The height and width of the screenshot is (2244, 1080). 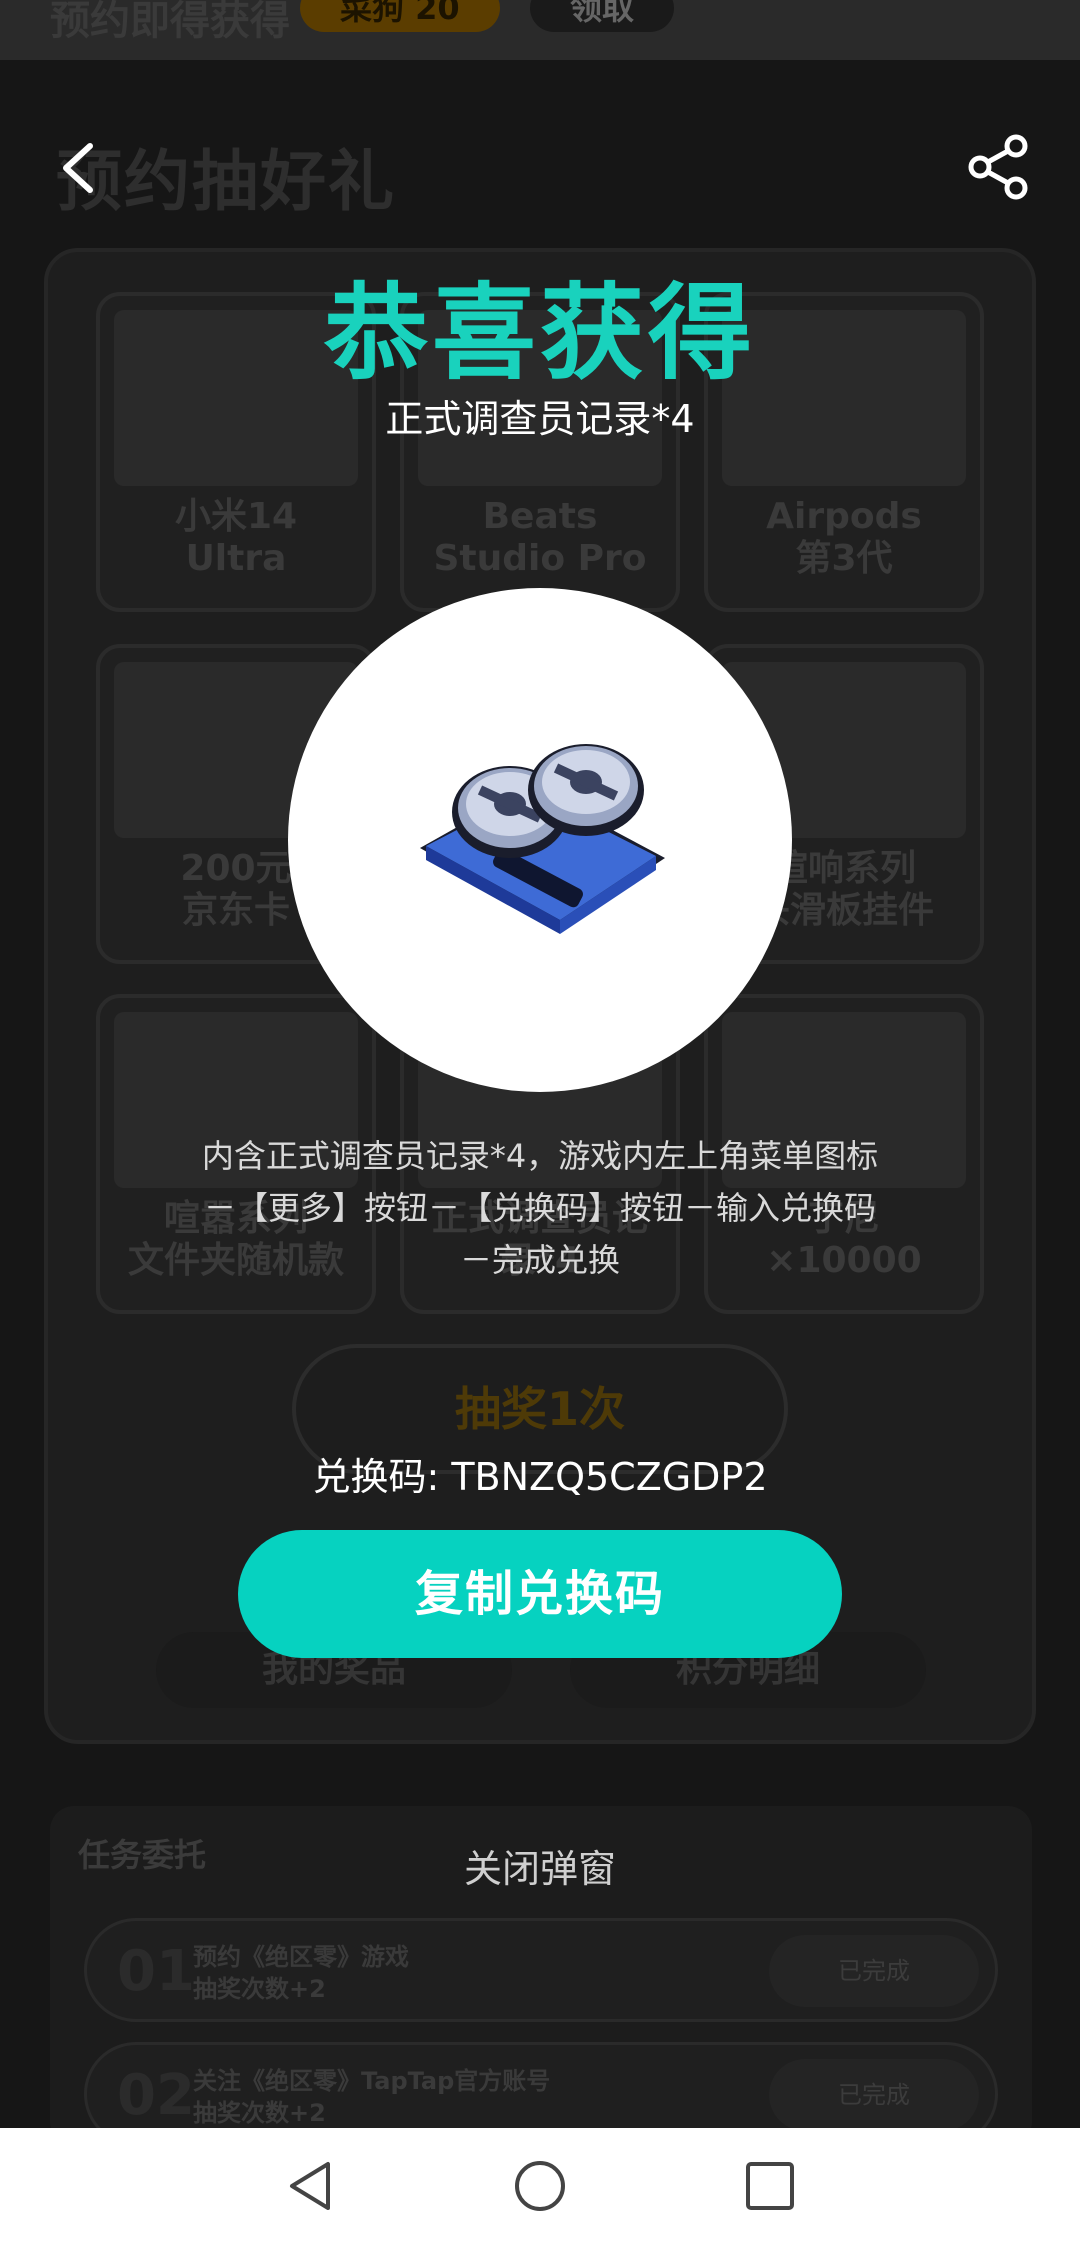 I want to click on reward-image, so click(x=540, y=840).